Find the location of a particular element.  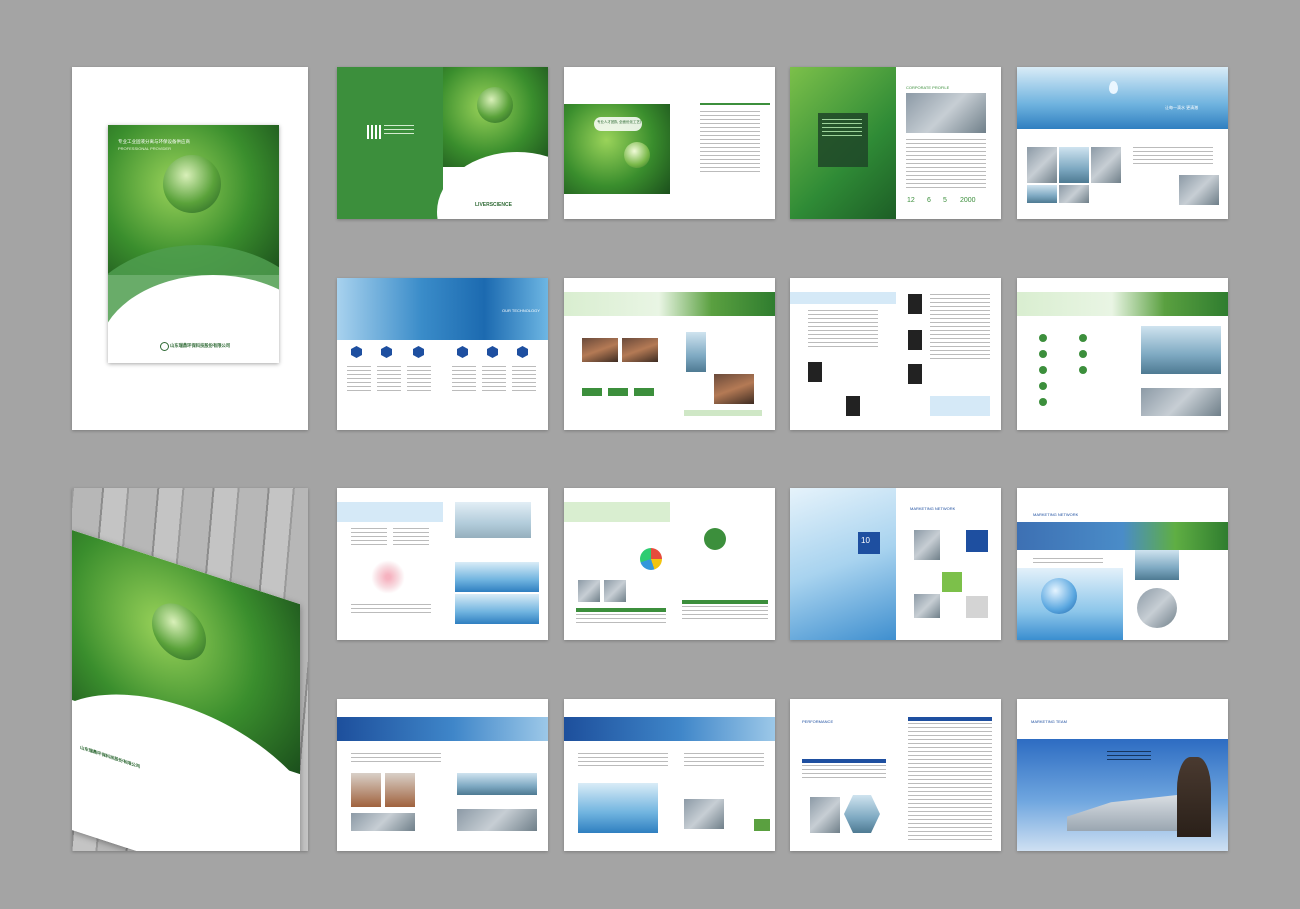

spread-cover: LIVERSCIENCE is located at coordinates (442, 143).